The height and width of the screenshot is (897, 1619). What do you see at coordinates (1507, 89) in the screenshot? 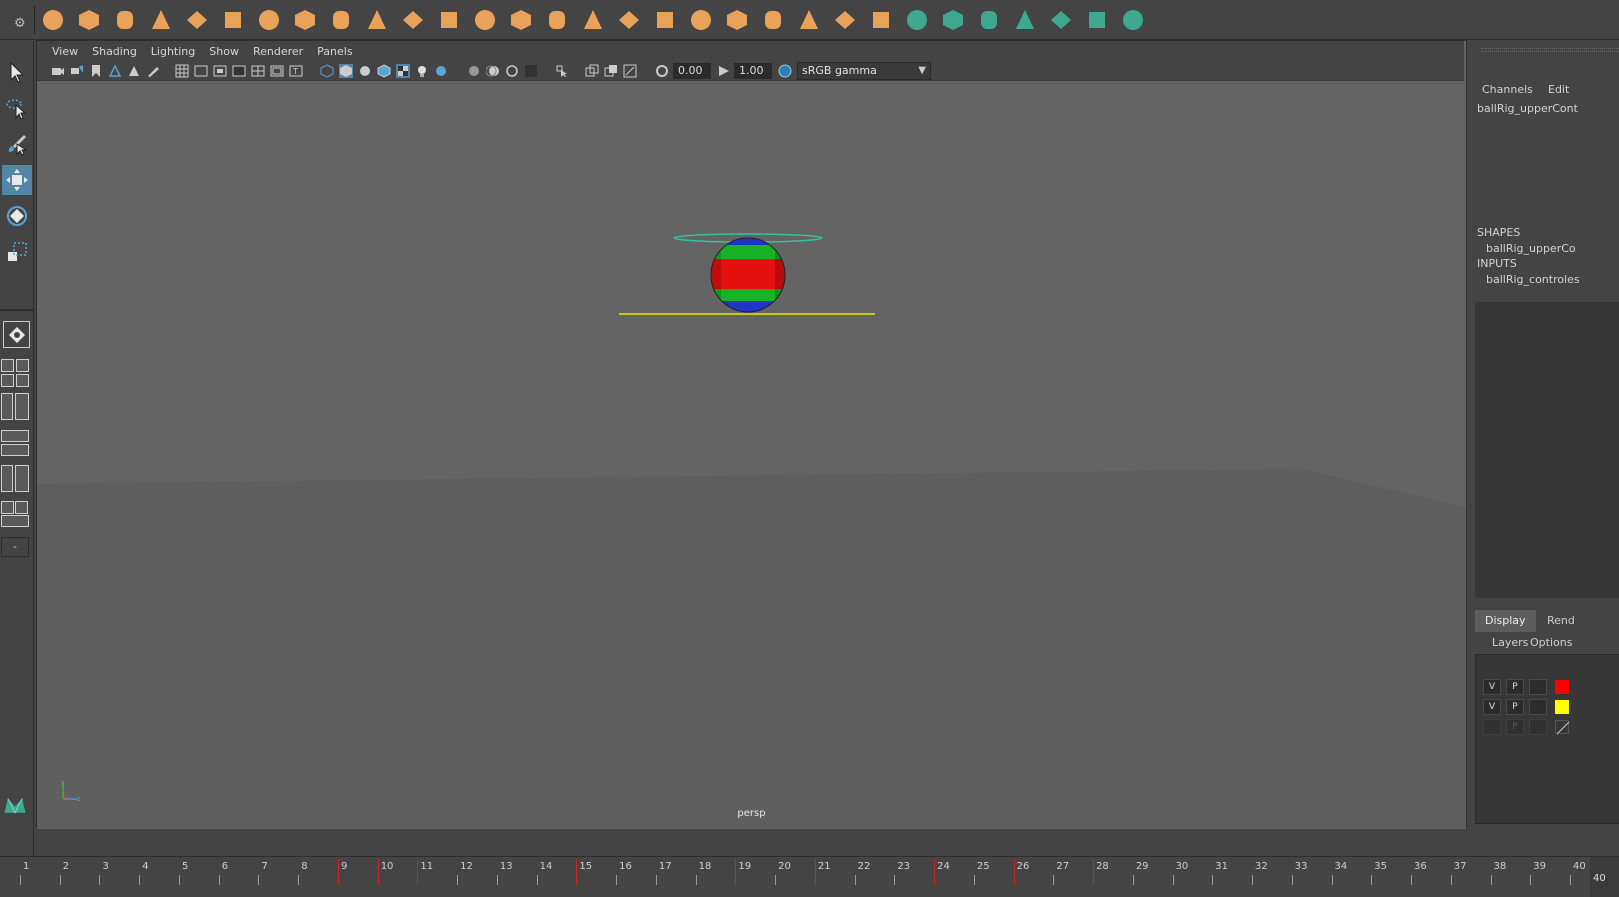
I see `tab-channels: Channels` at bounding box center [1507, 89].